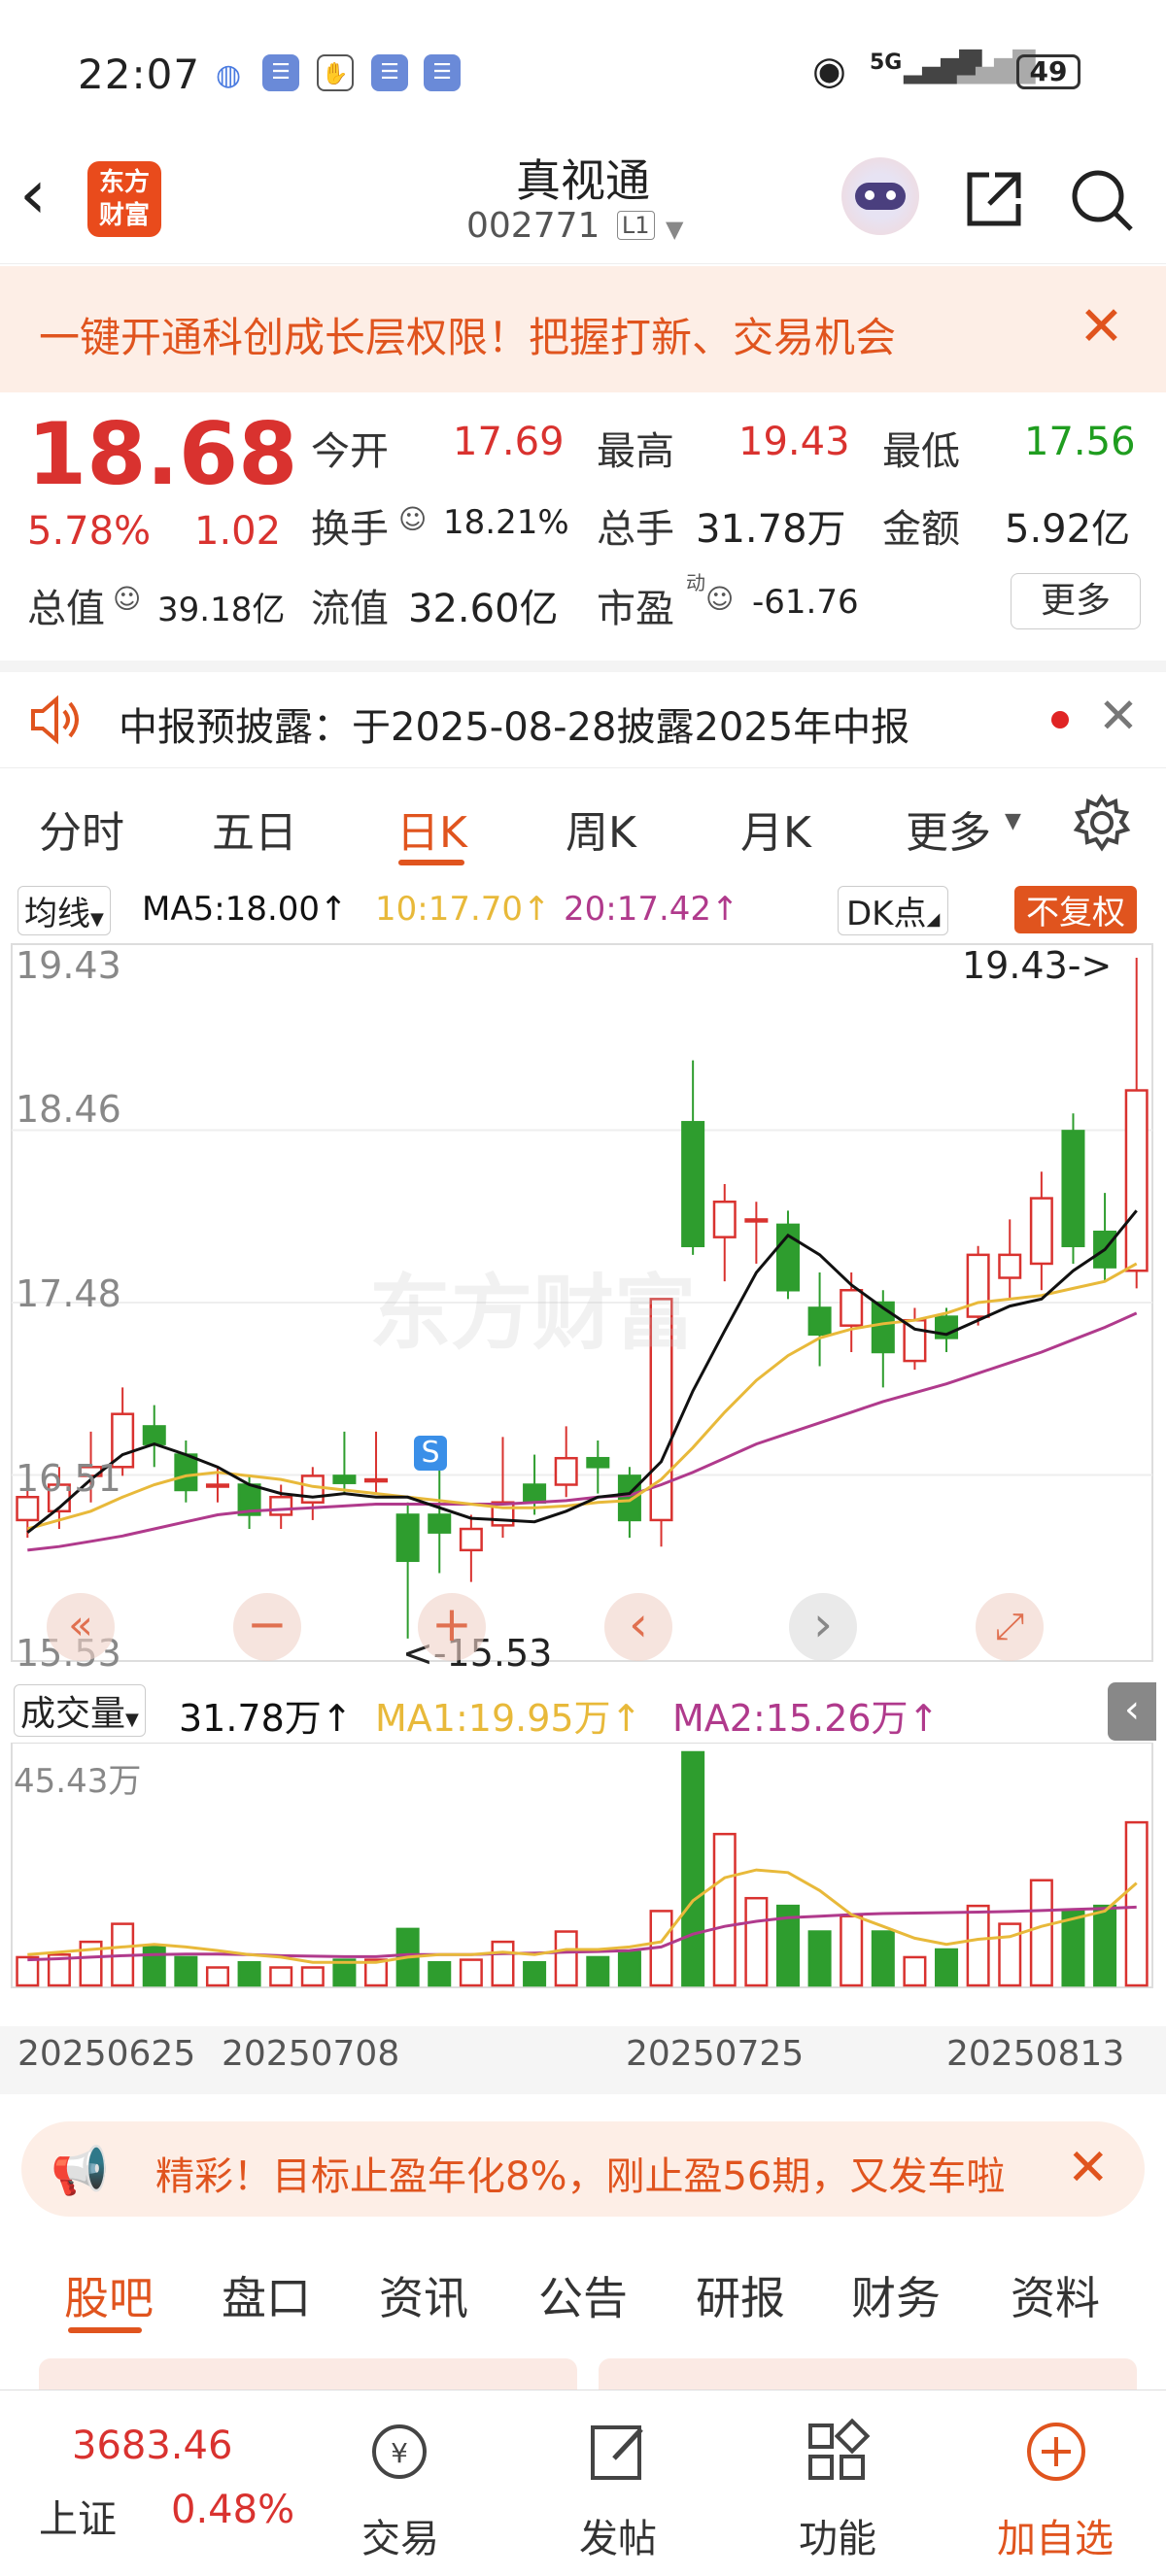 This screenshot has height=2576, width=1166. Describe the element at coordinates (837, 2535) in the screenshot. I see `nav-functions: 功能` at that location.